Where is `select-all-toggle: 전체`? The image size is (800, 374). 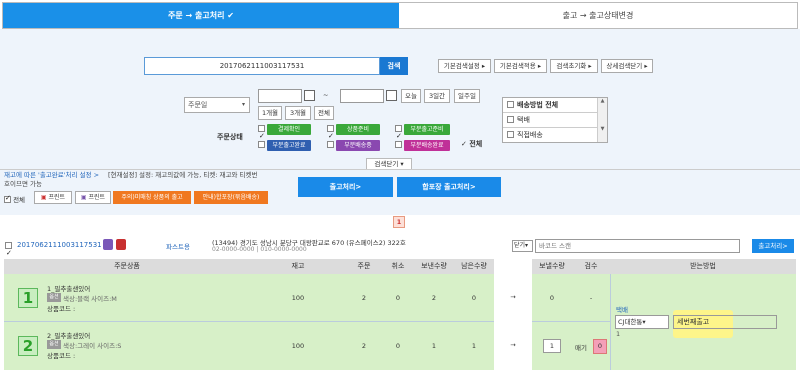 select-all-toggle: 전체 is located at coordinates (14, 199).